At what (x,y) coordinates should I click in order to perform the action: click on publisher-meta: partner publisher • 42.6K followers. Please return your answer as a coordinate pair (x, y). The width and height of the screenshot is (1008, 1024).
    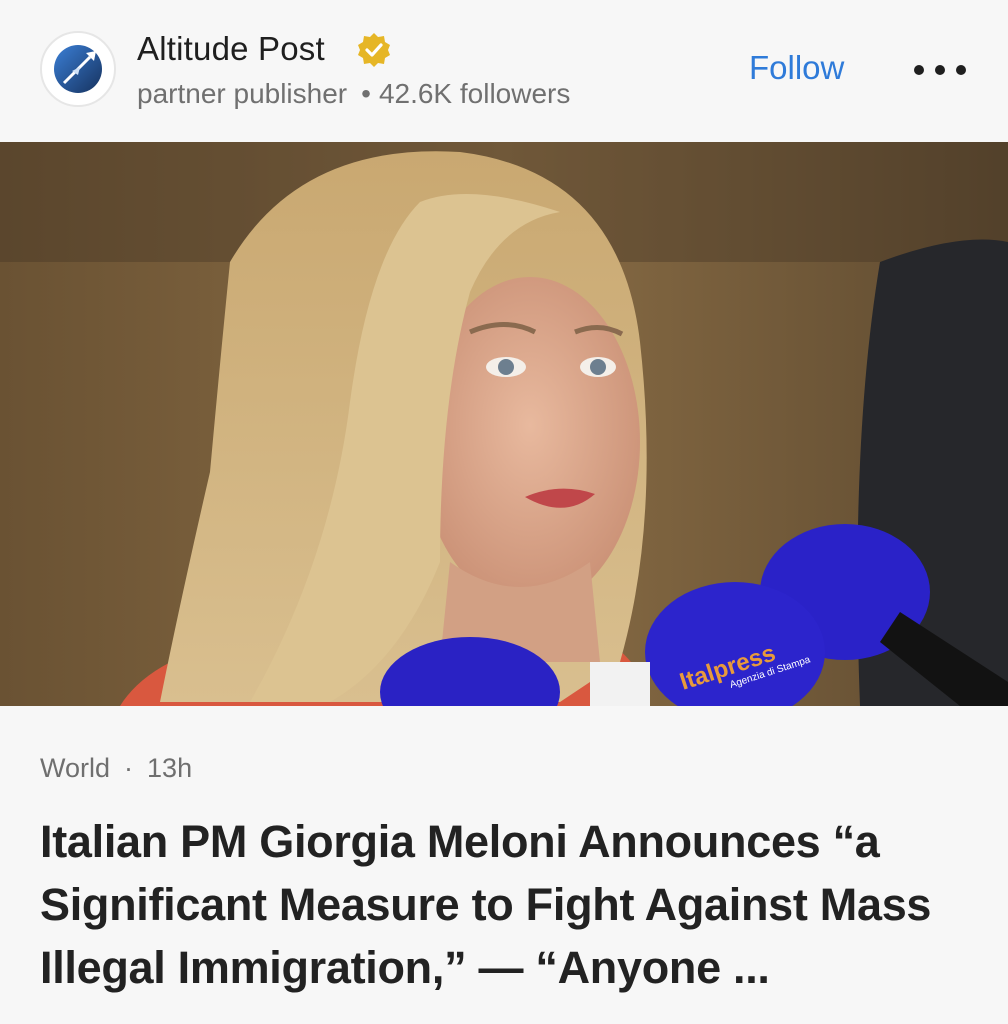
    Looking at the image, I should click on (353, 94).